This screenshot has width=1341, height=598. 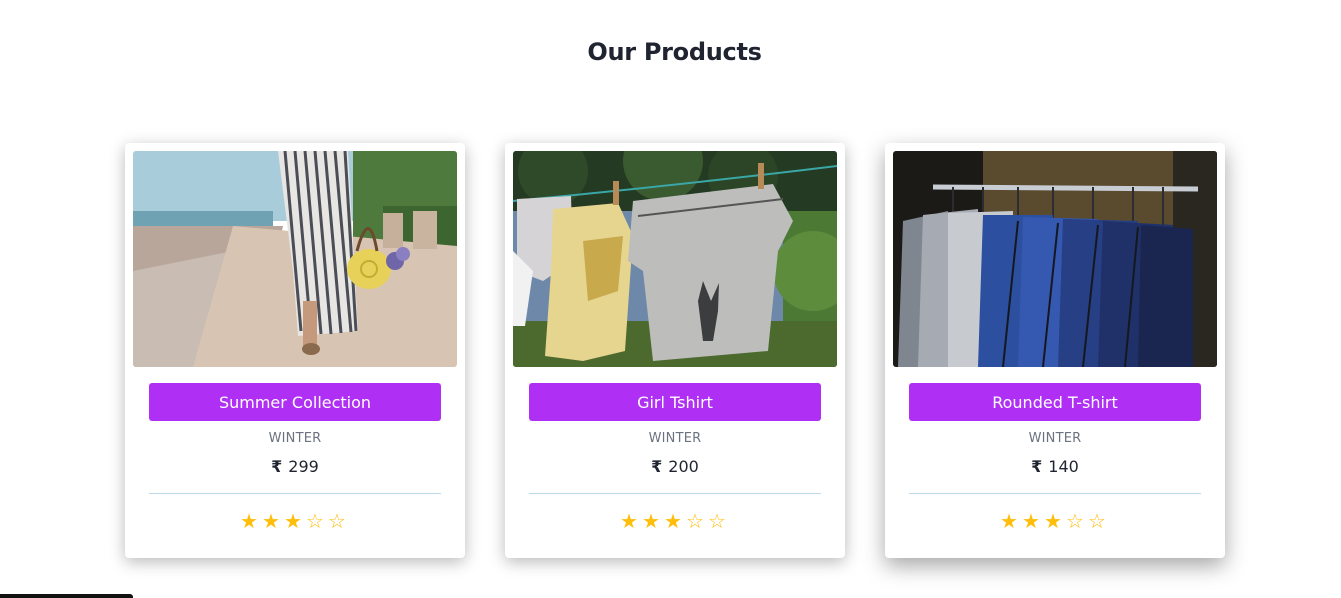 What do you see at coordinates (1055, 402) in the screenshot?
I see `product-name-button: Rounded T-shirt` at bounding box center [1055, 402].